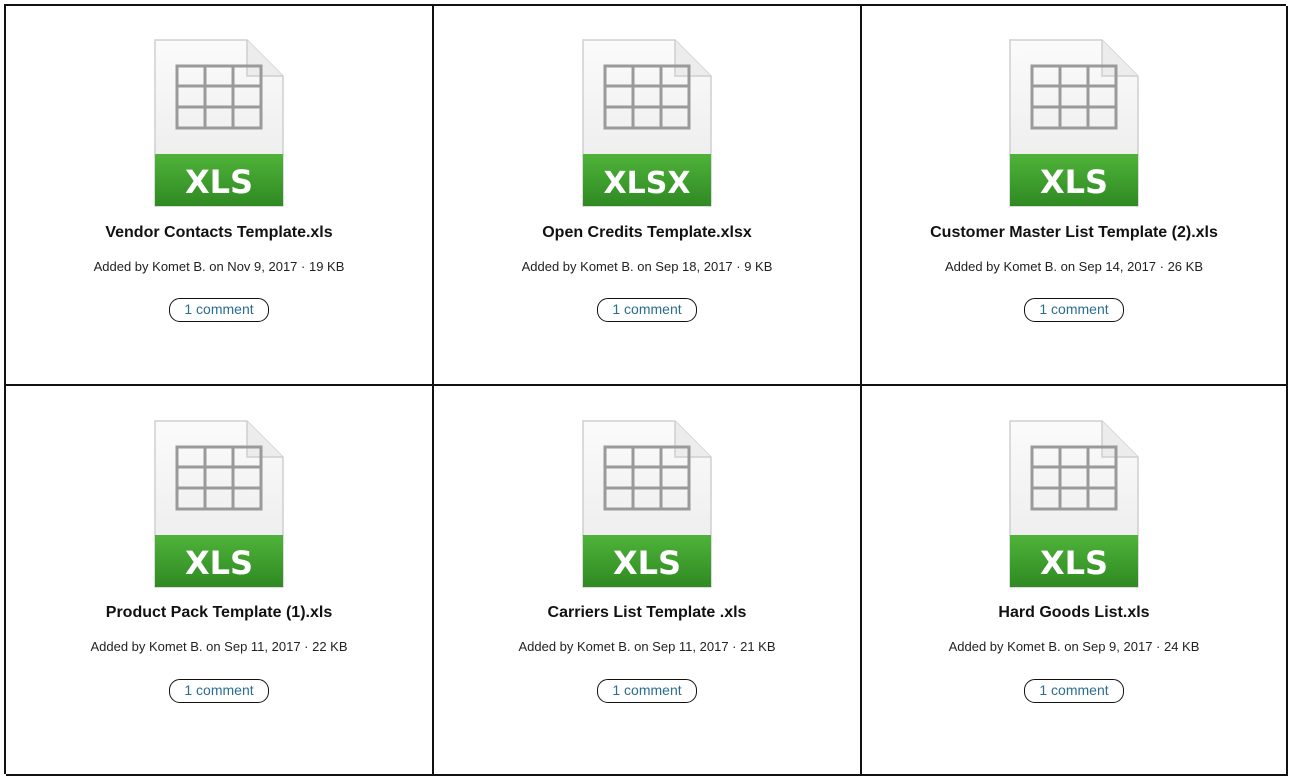 The width and height of the screenshot is (1291, 776). I want to click on spreadsheet-file-icon: XLSX, so click(647, 123).